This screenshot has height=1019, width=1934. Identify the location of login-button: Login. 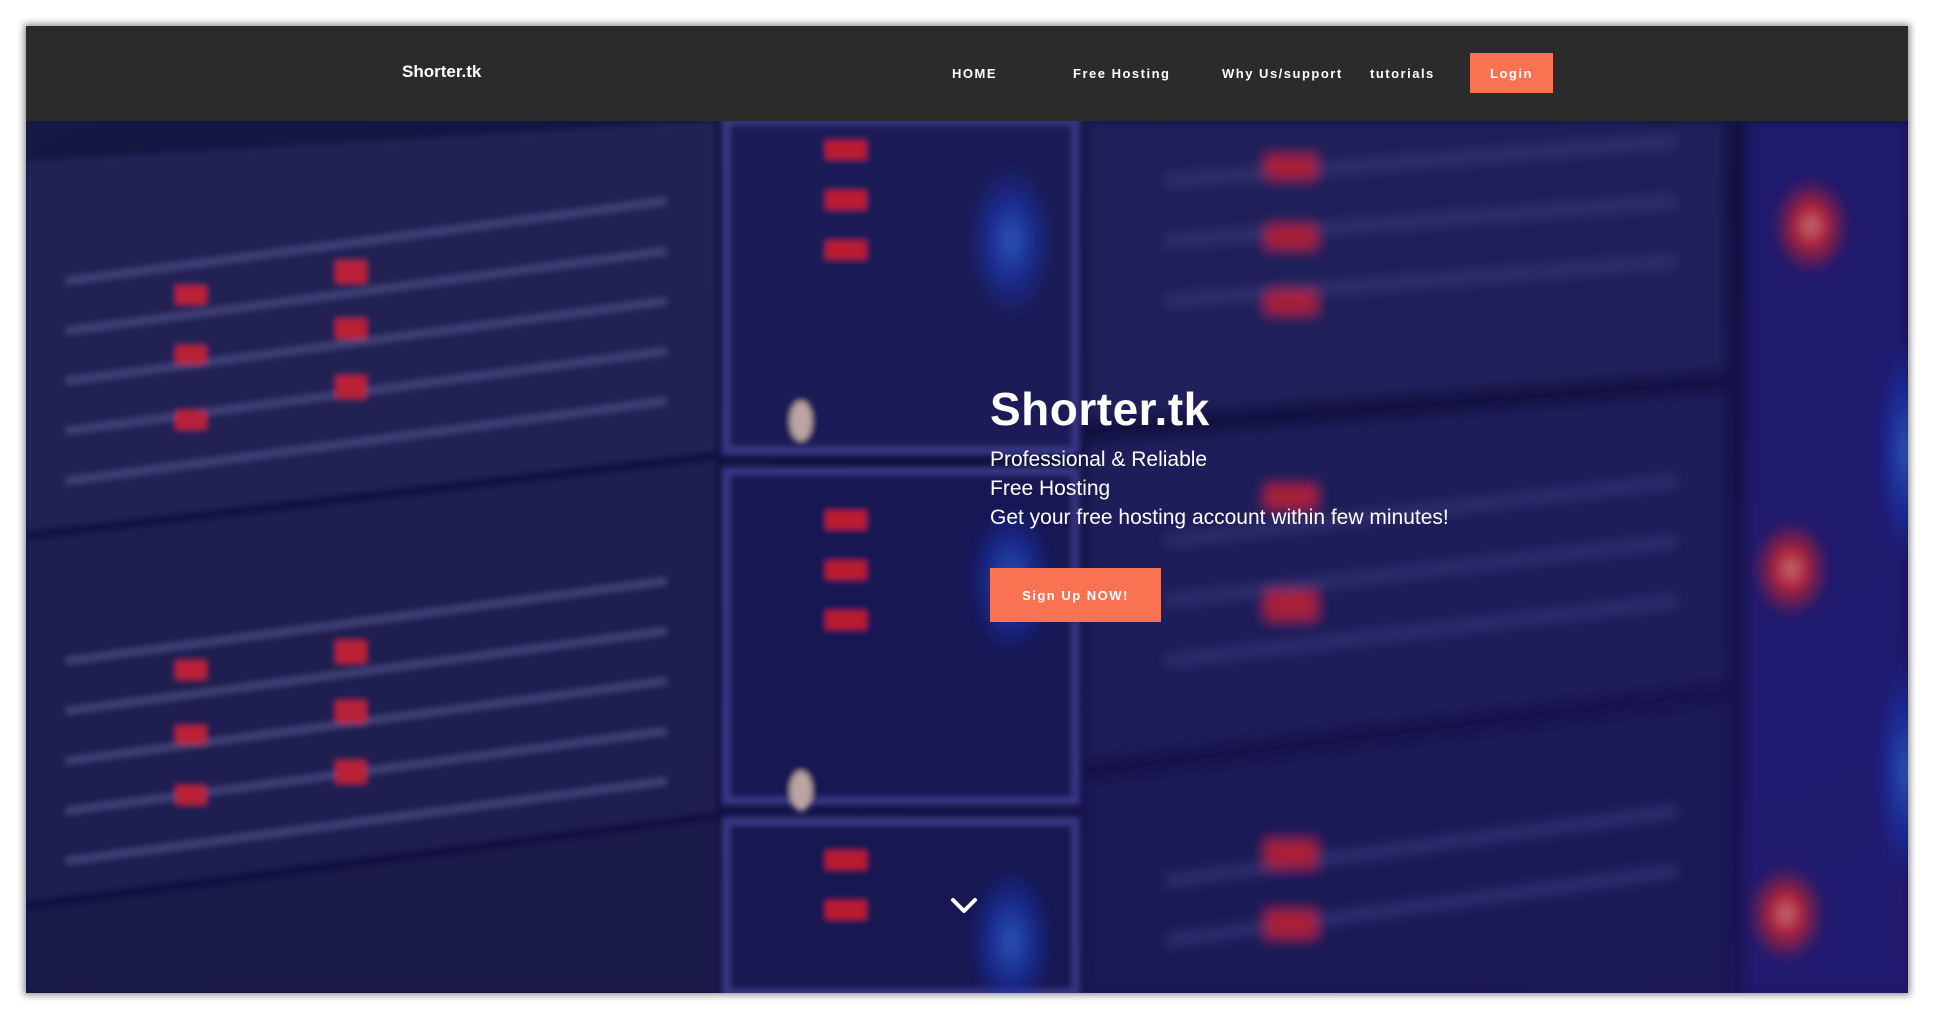
(1511, 73).